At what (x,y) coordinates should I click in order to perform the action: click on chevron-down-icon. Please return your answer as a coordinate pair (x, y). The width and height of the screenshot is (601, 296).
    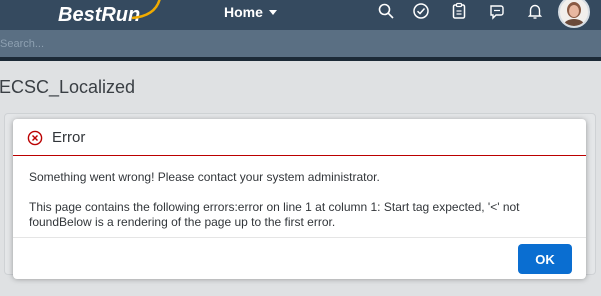
    Looking at the image, I should click on (272, 12).